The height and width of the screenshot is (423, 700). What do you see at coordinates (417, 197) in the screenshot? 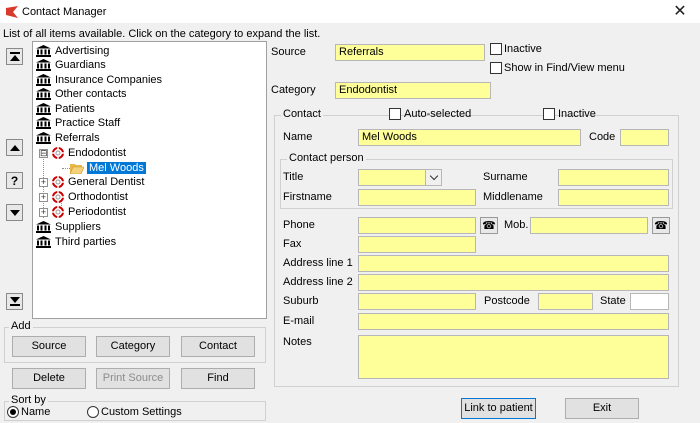
I see `firstname-field` at bounding box center [417, 197].